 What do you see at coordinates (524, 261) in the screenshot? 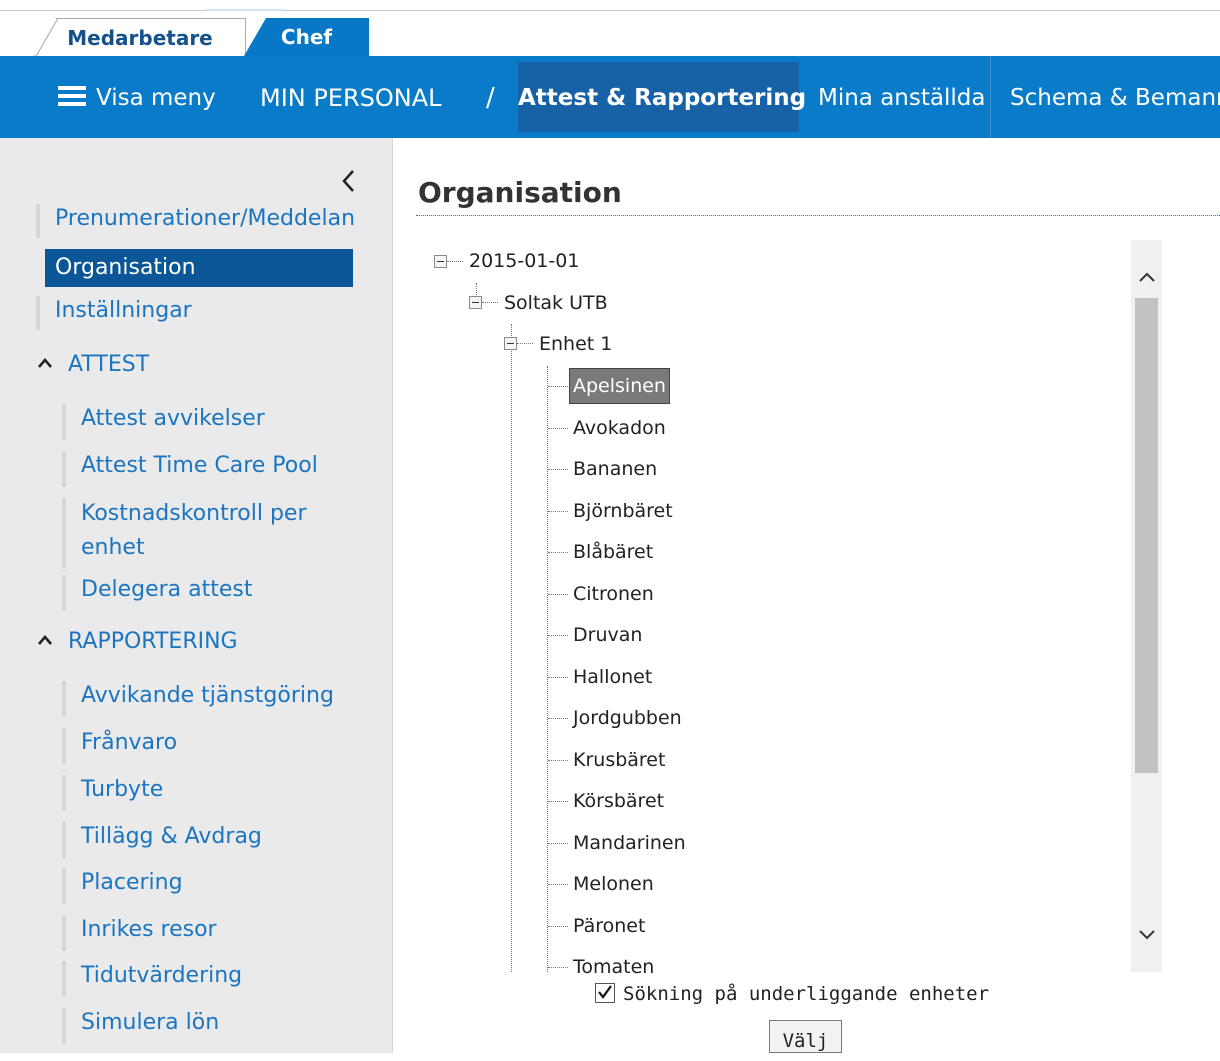
I see `tree-node-root: 2015-01-01` at bounding box center [524, 261].